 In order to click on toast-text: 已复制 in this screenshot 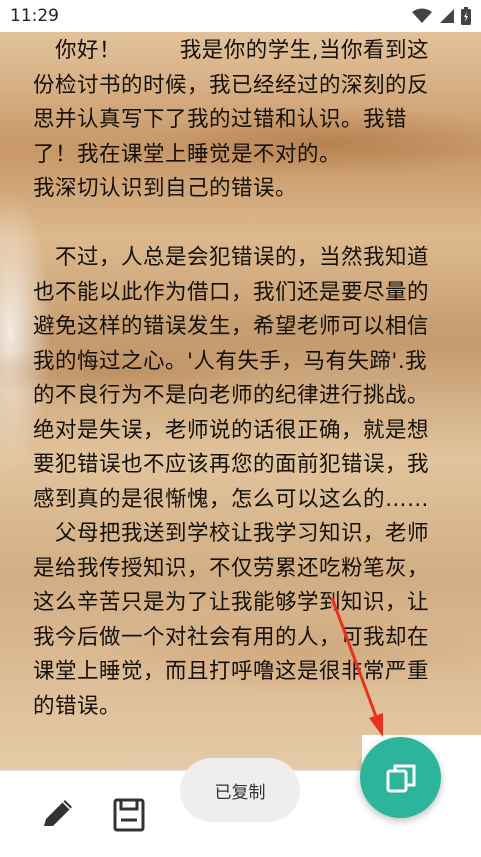, I will do `click(240, 792)`.